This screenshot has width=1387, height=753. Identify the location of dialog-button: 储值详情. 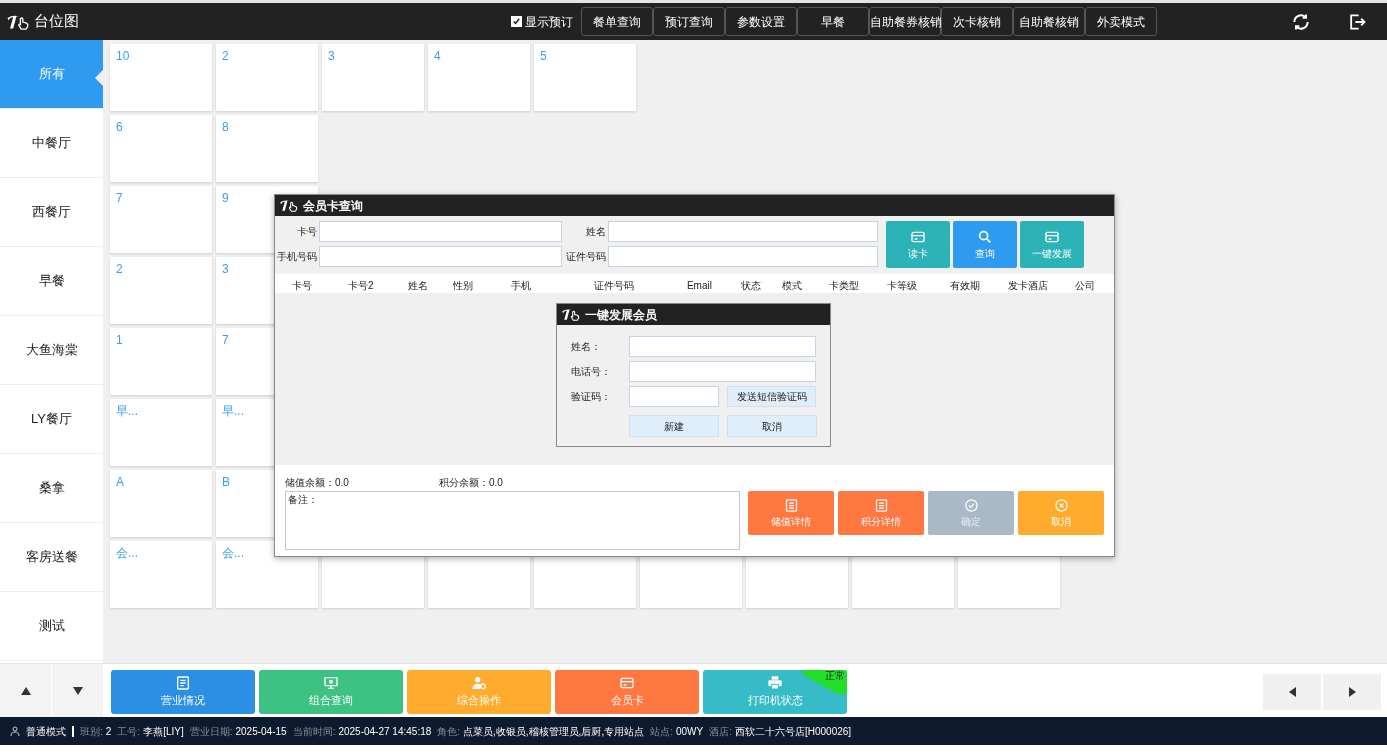
(791, 513).